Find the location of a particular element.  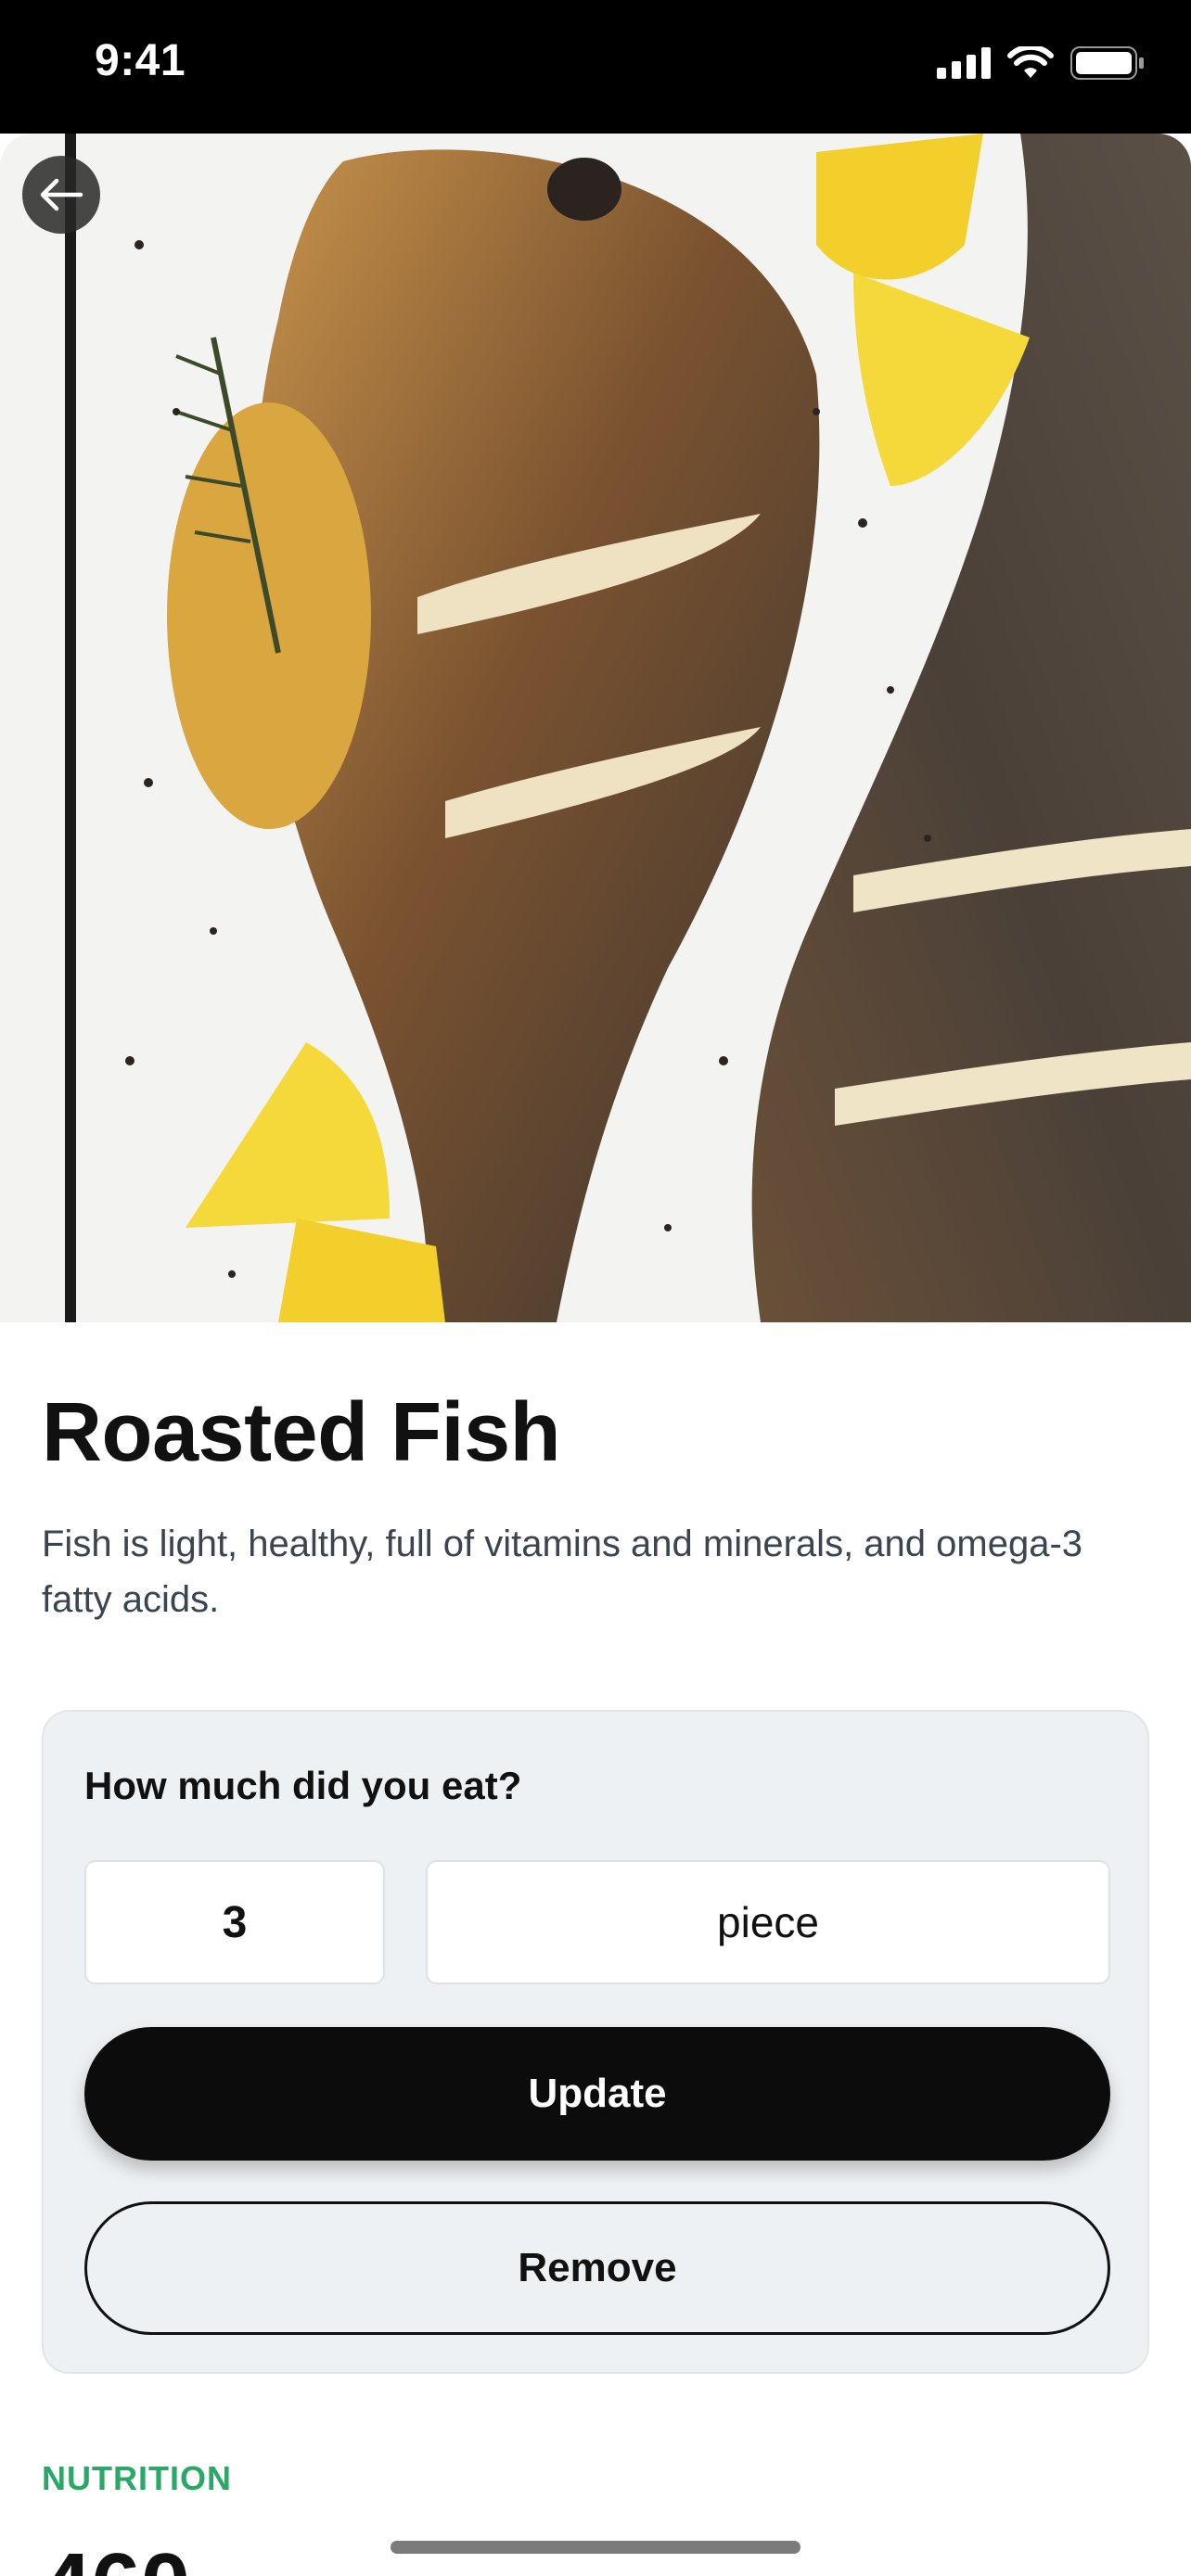

calories-value: 460 is located at coordinates (116, 2558).